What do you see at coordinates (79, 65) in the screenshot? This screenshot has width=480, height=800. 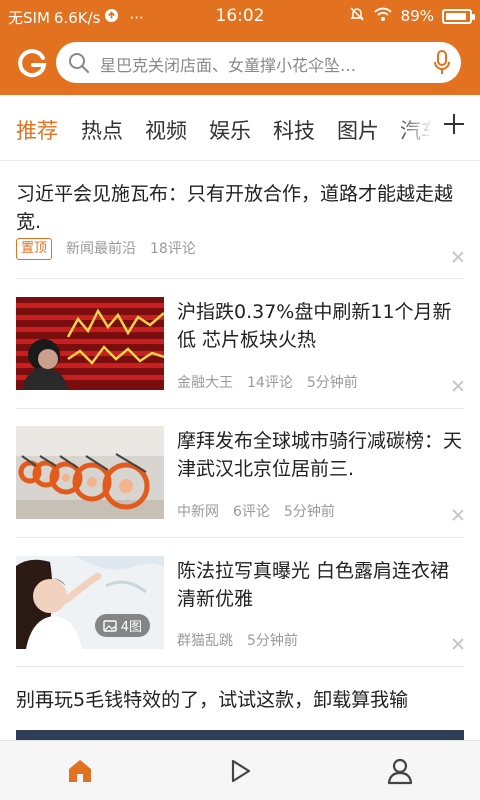 I see `search-icon` at bounding box center [79, 65].